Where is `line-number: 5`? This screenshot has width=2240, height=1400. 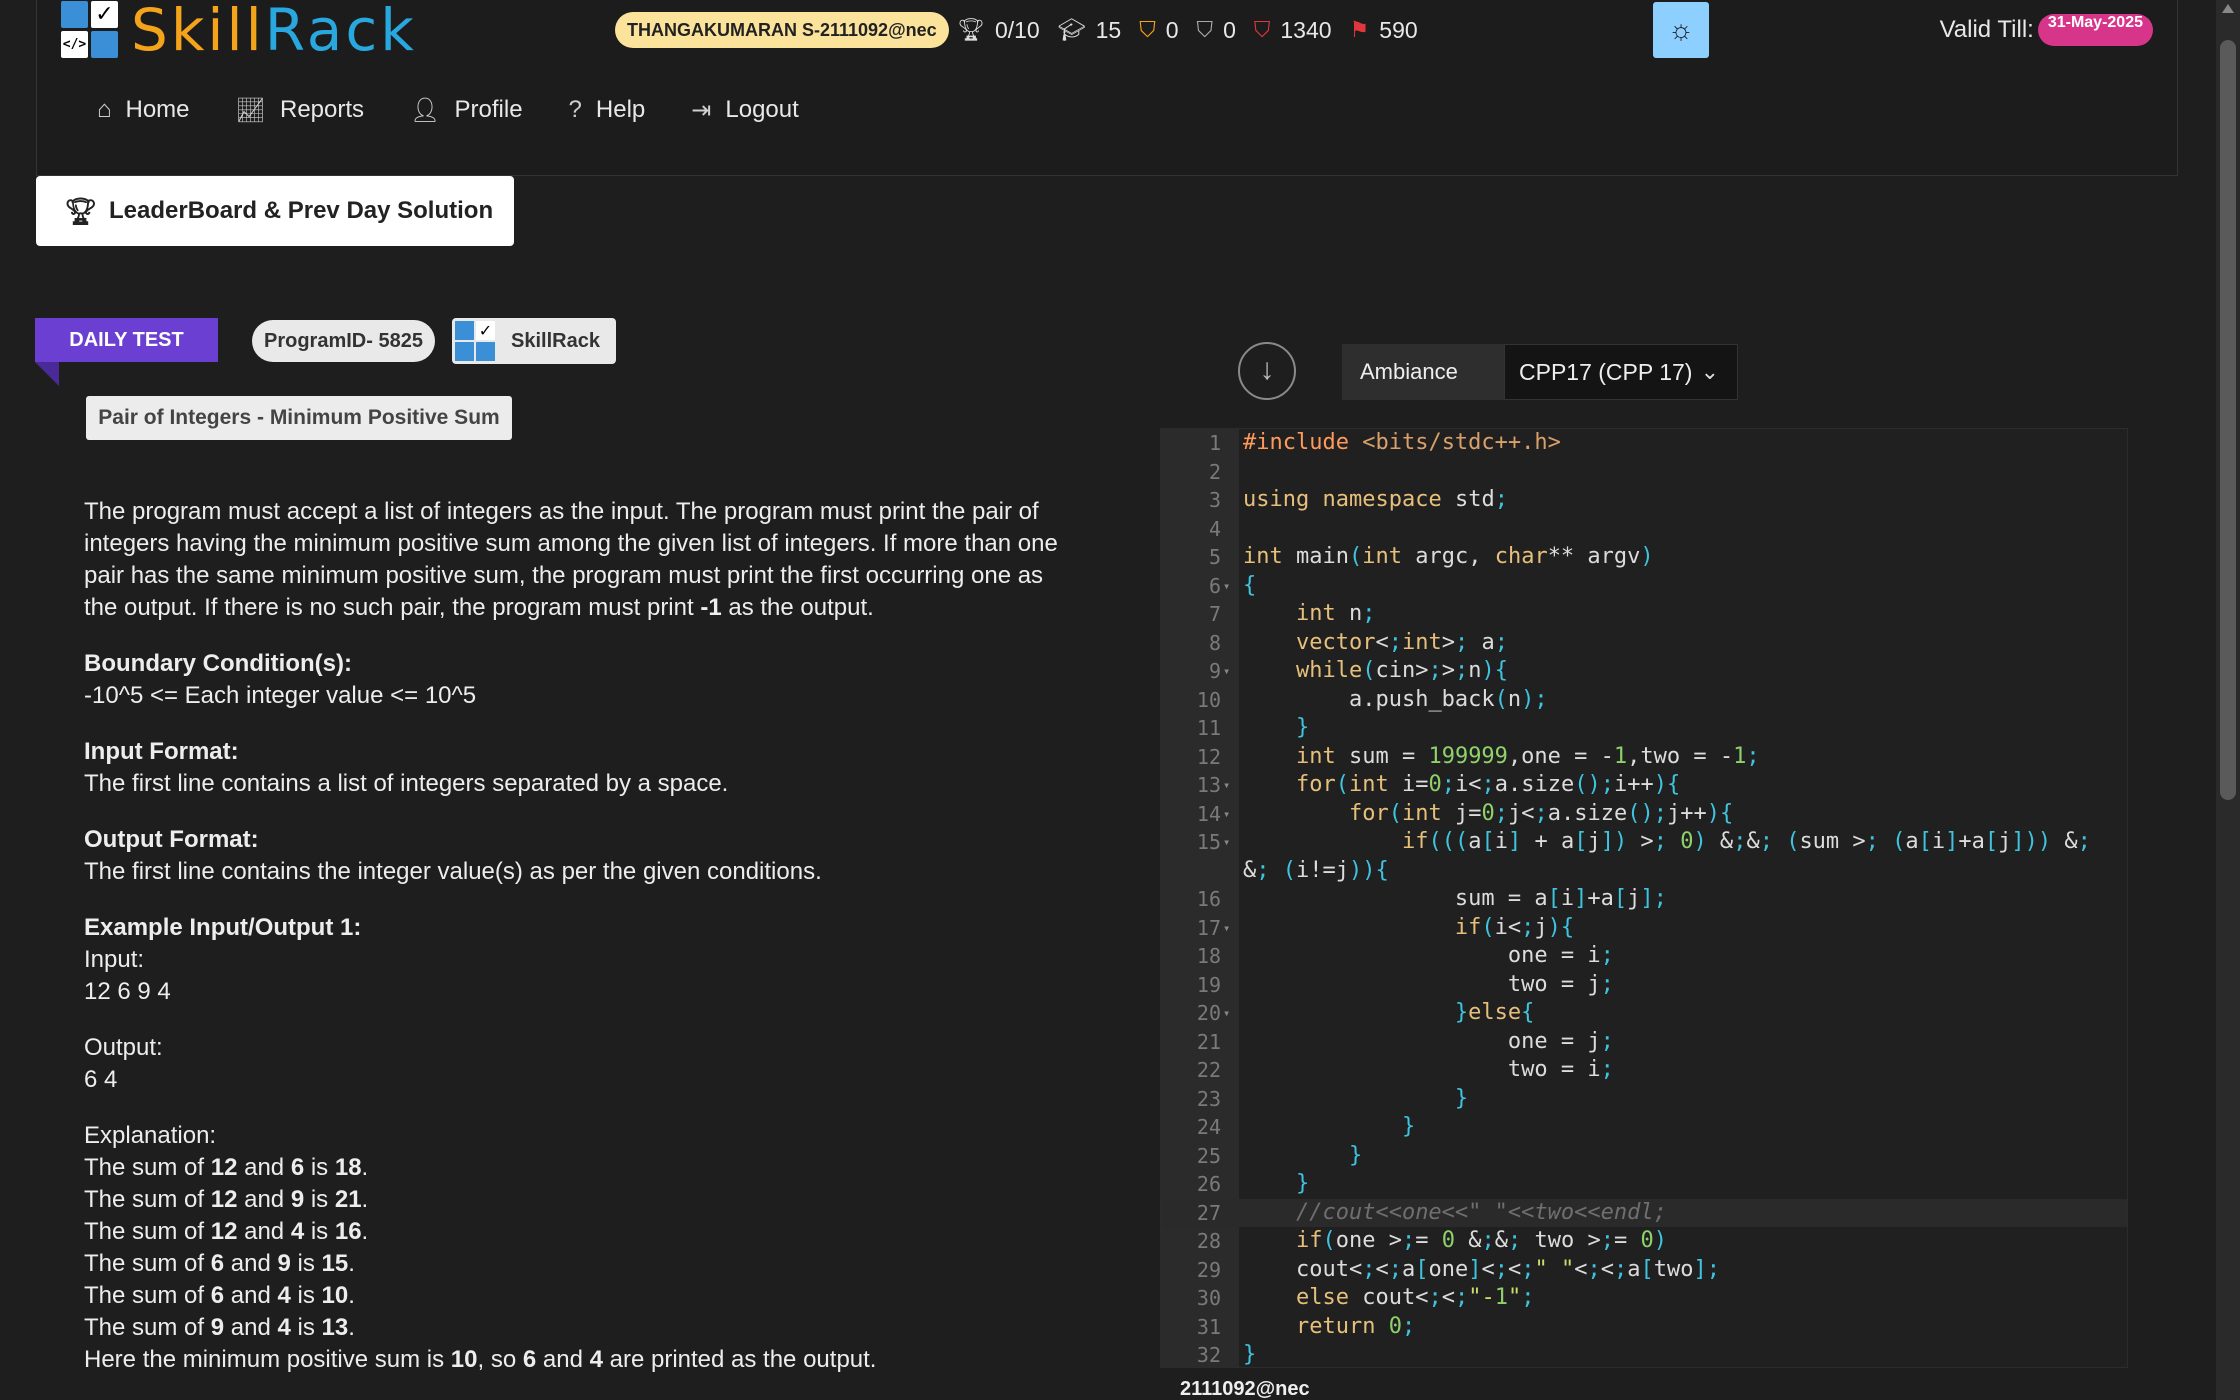
line-number: 5 is located at coordinates (1214, 557).